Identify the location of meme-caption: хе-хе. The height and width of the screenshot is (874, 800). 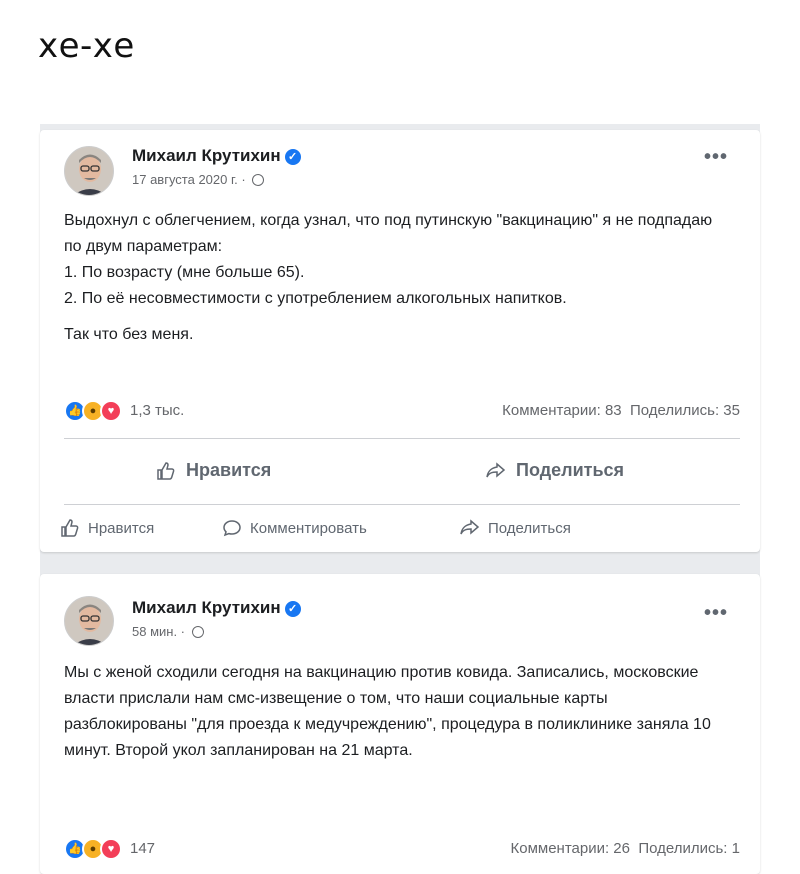
(86, 46).